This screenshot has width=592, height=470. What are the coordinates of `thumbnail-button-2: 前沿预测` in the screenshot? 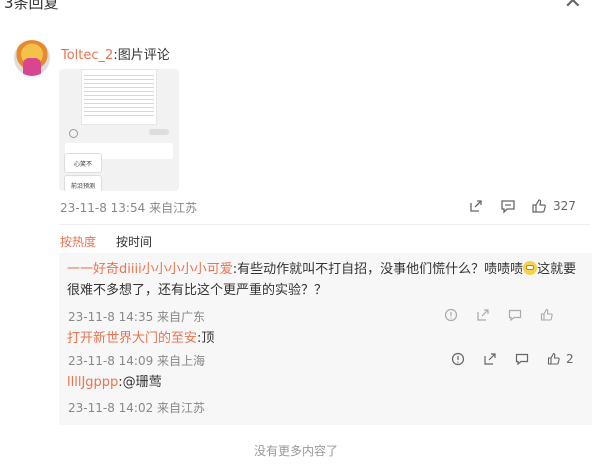 It's located at (83, 183).